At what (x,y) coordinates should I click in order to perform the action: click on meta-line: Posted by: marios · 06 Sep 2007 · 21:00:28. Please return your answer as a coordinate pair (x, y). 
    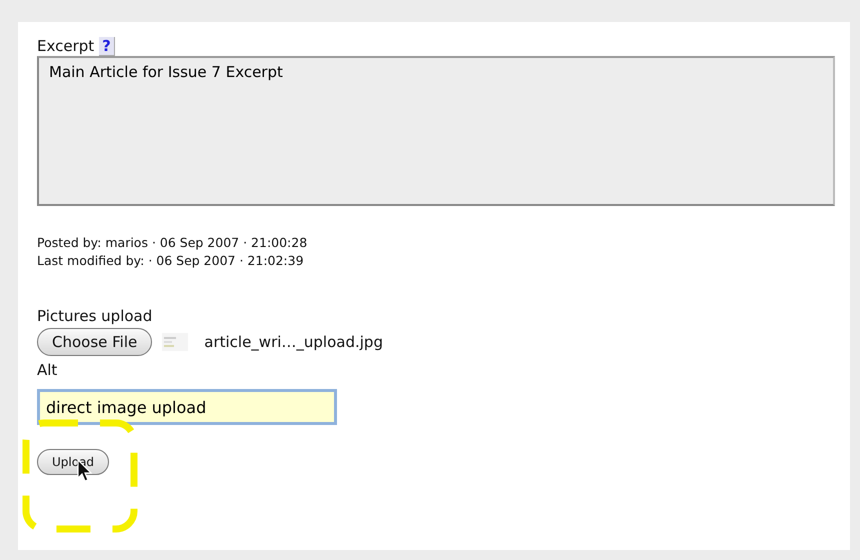
    Looking at the image, I should click on (172, 243).